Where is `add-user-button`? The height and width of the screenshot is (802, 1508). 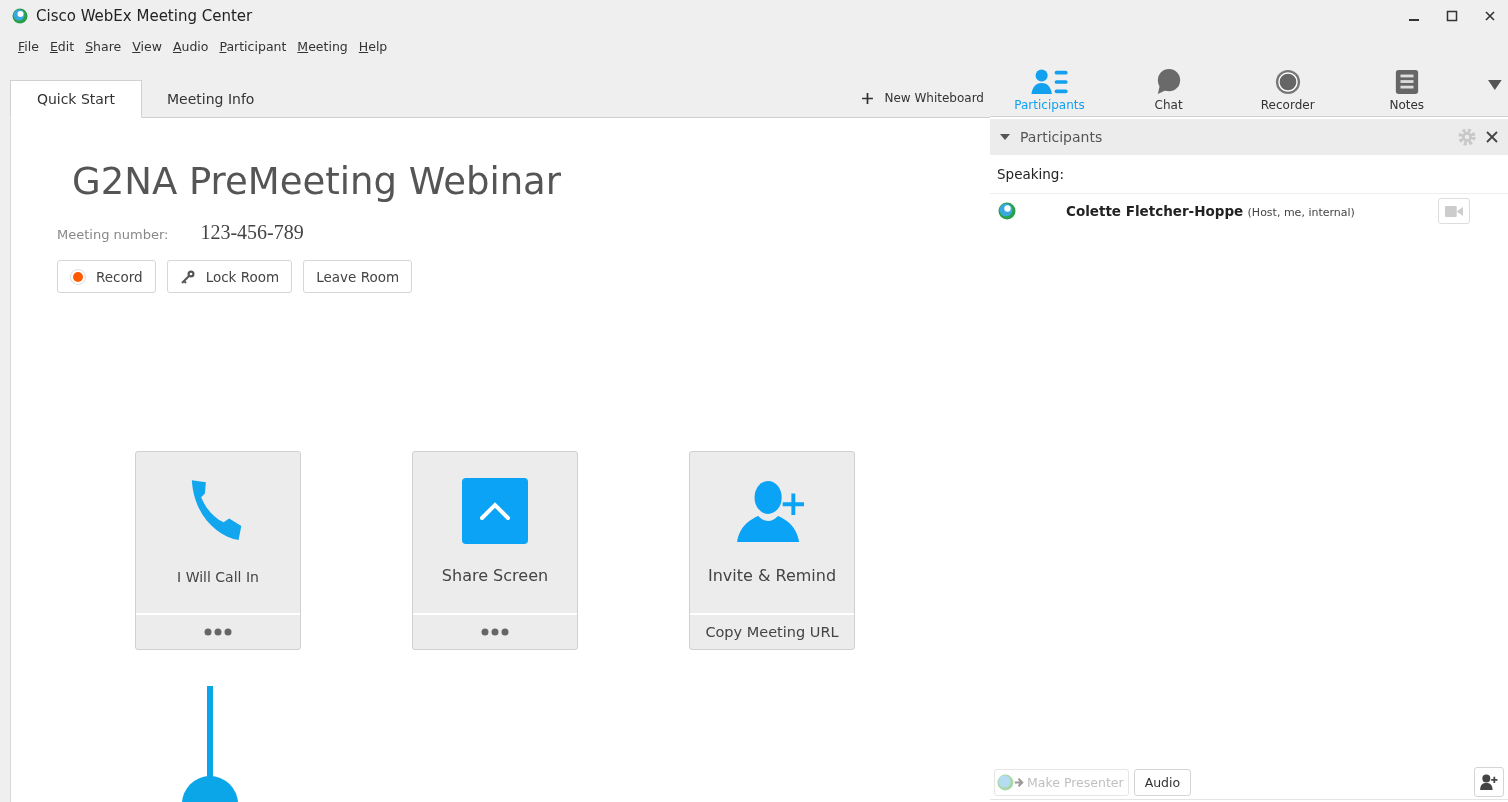 add-user-button is located at coordinates (1489, 782).